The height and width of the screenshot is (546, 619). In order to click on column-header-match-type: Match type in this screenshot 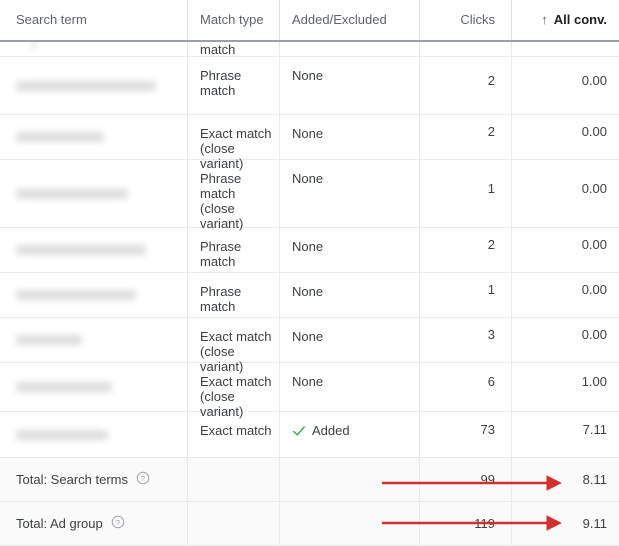, I will do `click(234, 20)`.